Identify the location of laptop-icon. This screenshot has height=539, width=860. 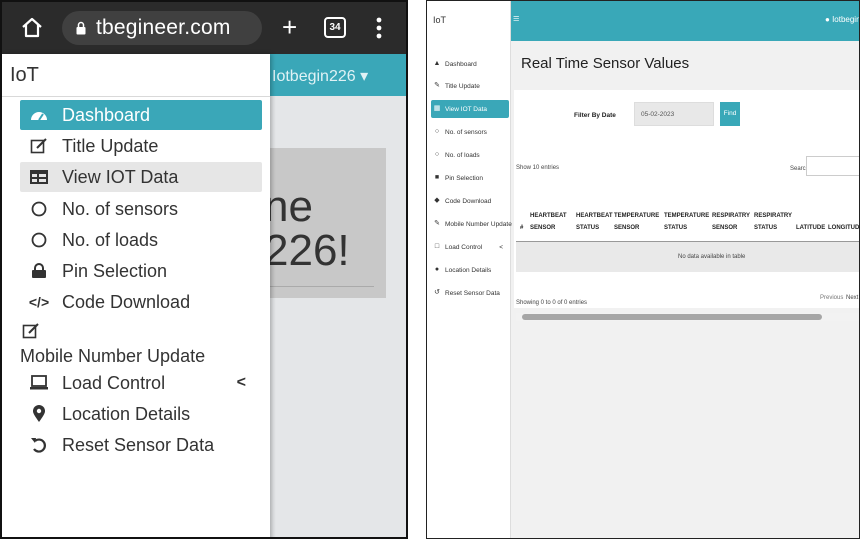
(39, 383).